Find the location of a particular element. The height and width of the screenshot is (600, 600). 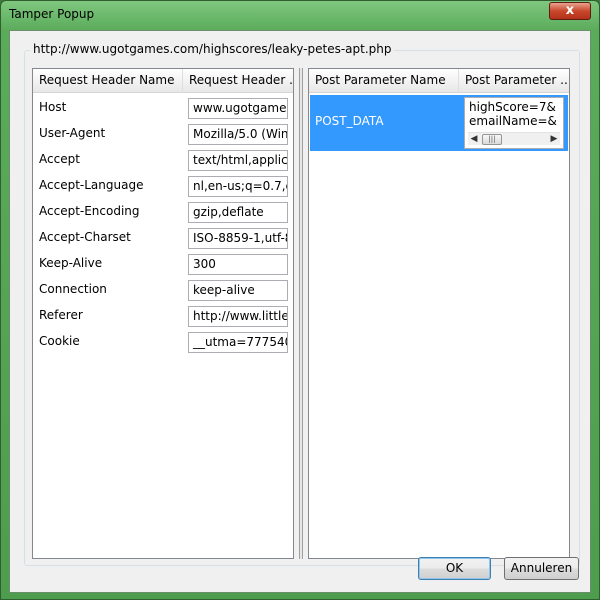

header-value-field: text/html,applicat is located at coordinates (238, 160).